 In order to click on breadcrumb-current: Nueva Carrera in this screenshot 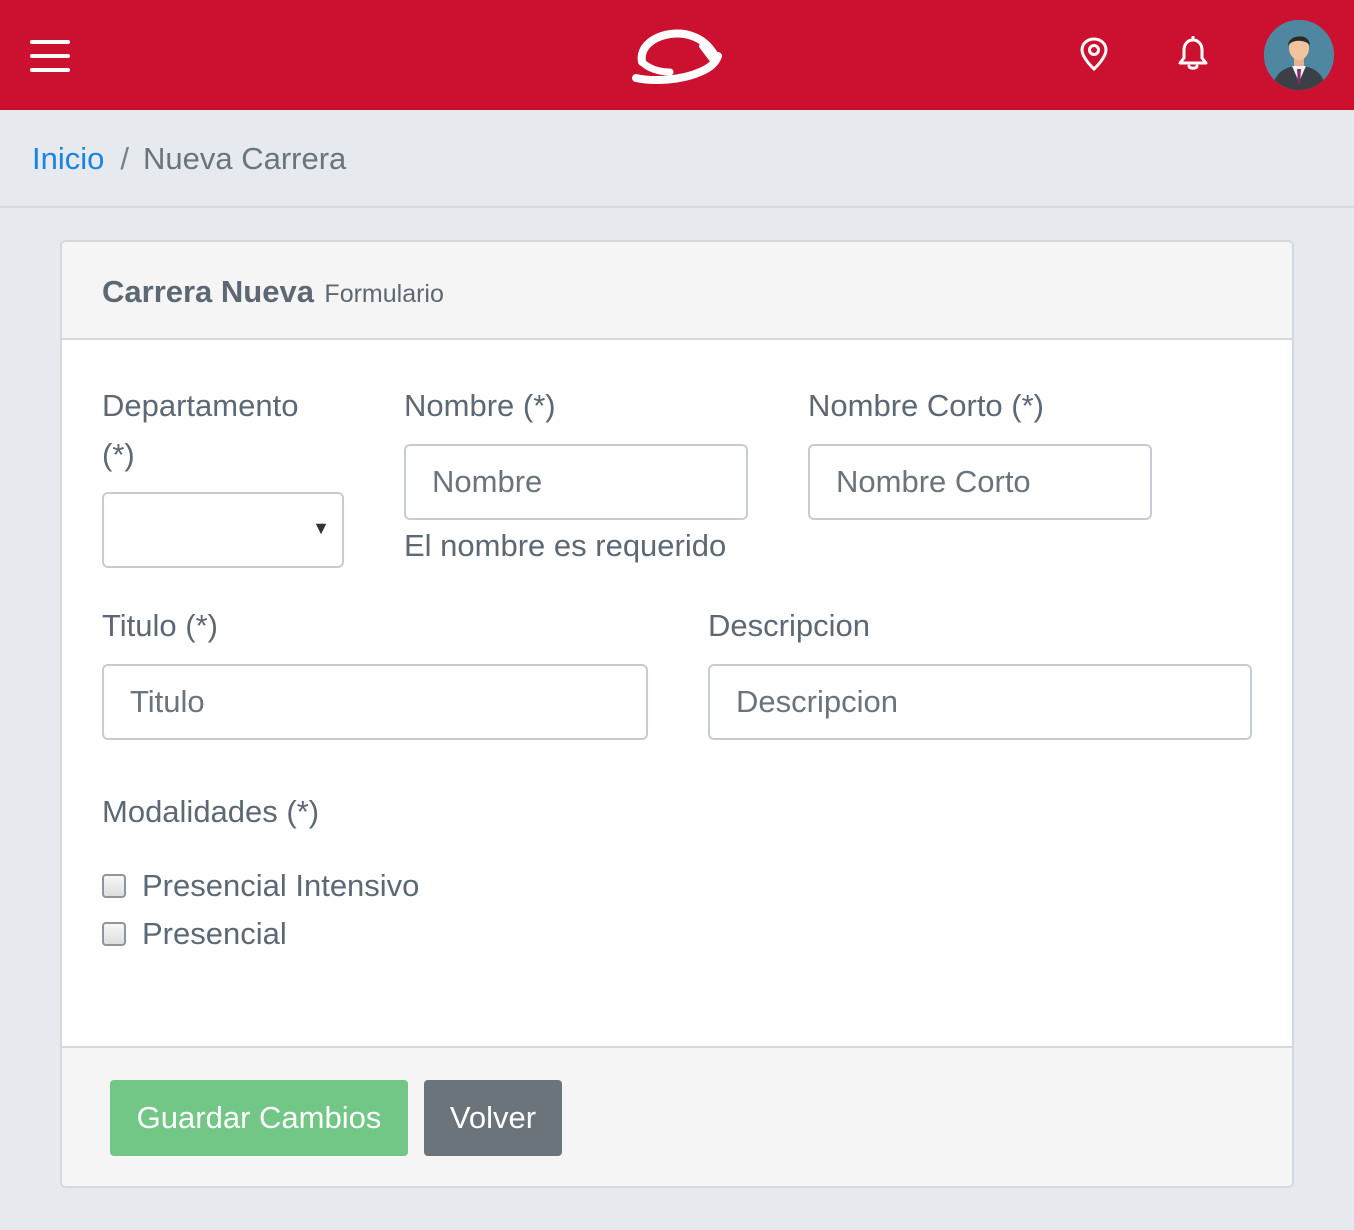, I will do `click(245, 158)`.